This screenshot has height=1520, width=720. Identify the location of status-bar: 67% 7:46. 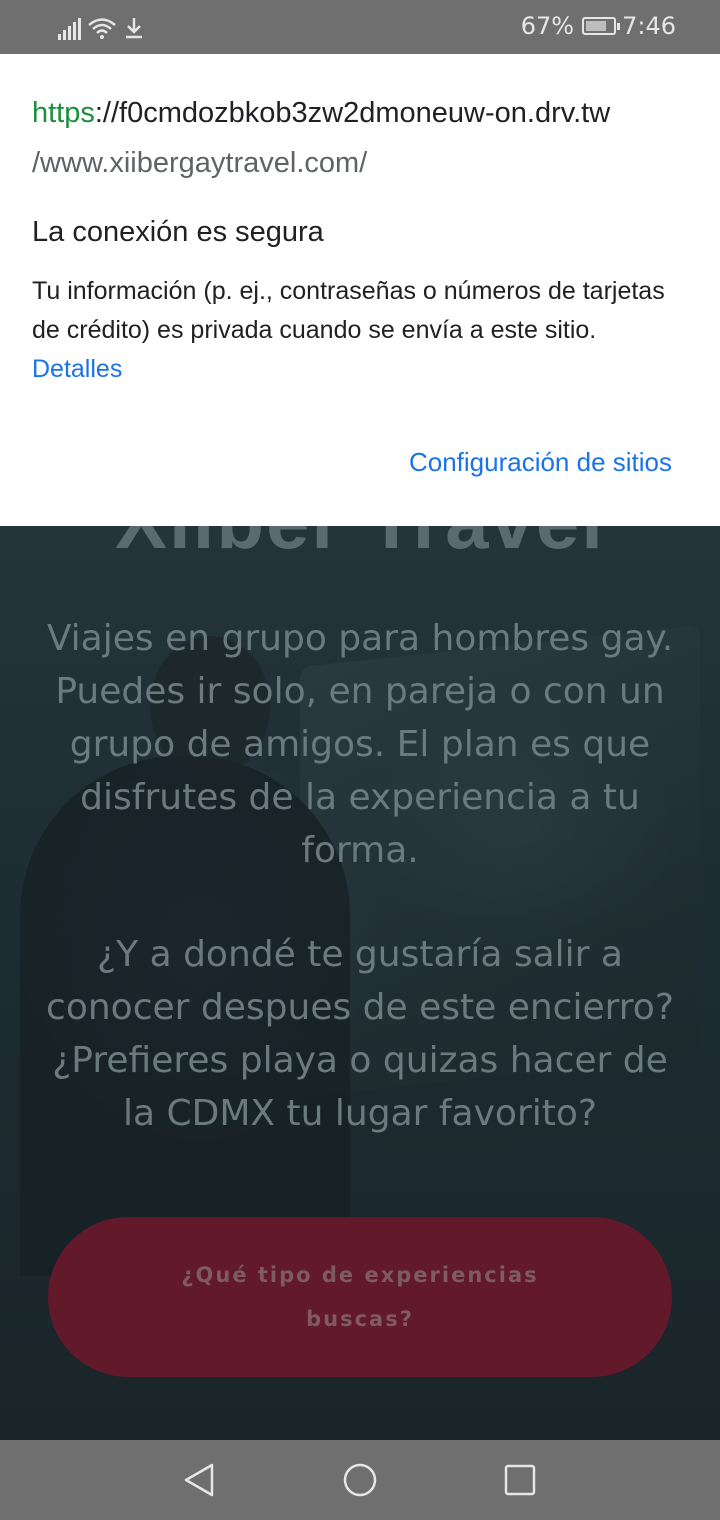
(360, 27).